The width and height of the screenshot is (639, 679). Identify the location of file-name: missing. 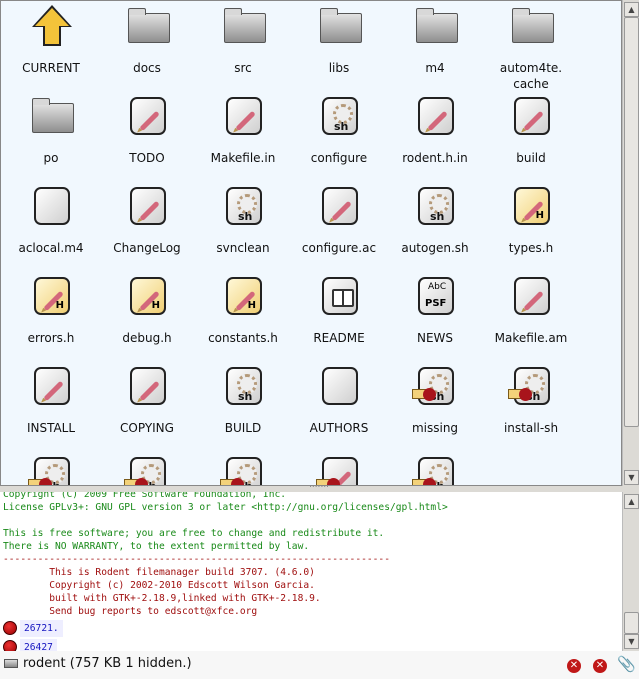
(435, 428).